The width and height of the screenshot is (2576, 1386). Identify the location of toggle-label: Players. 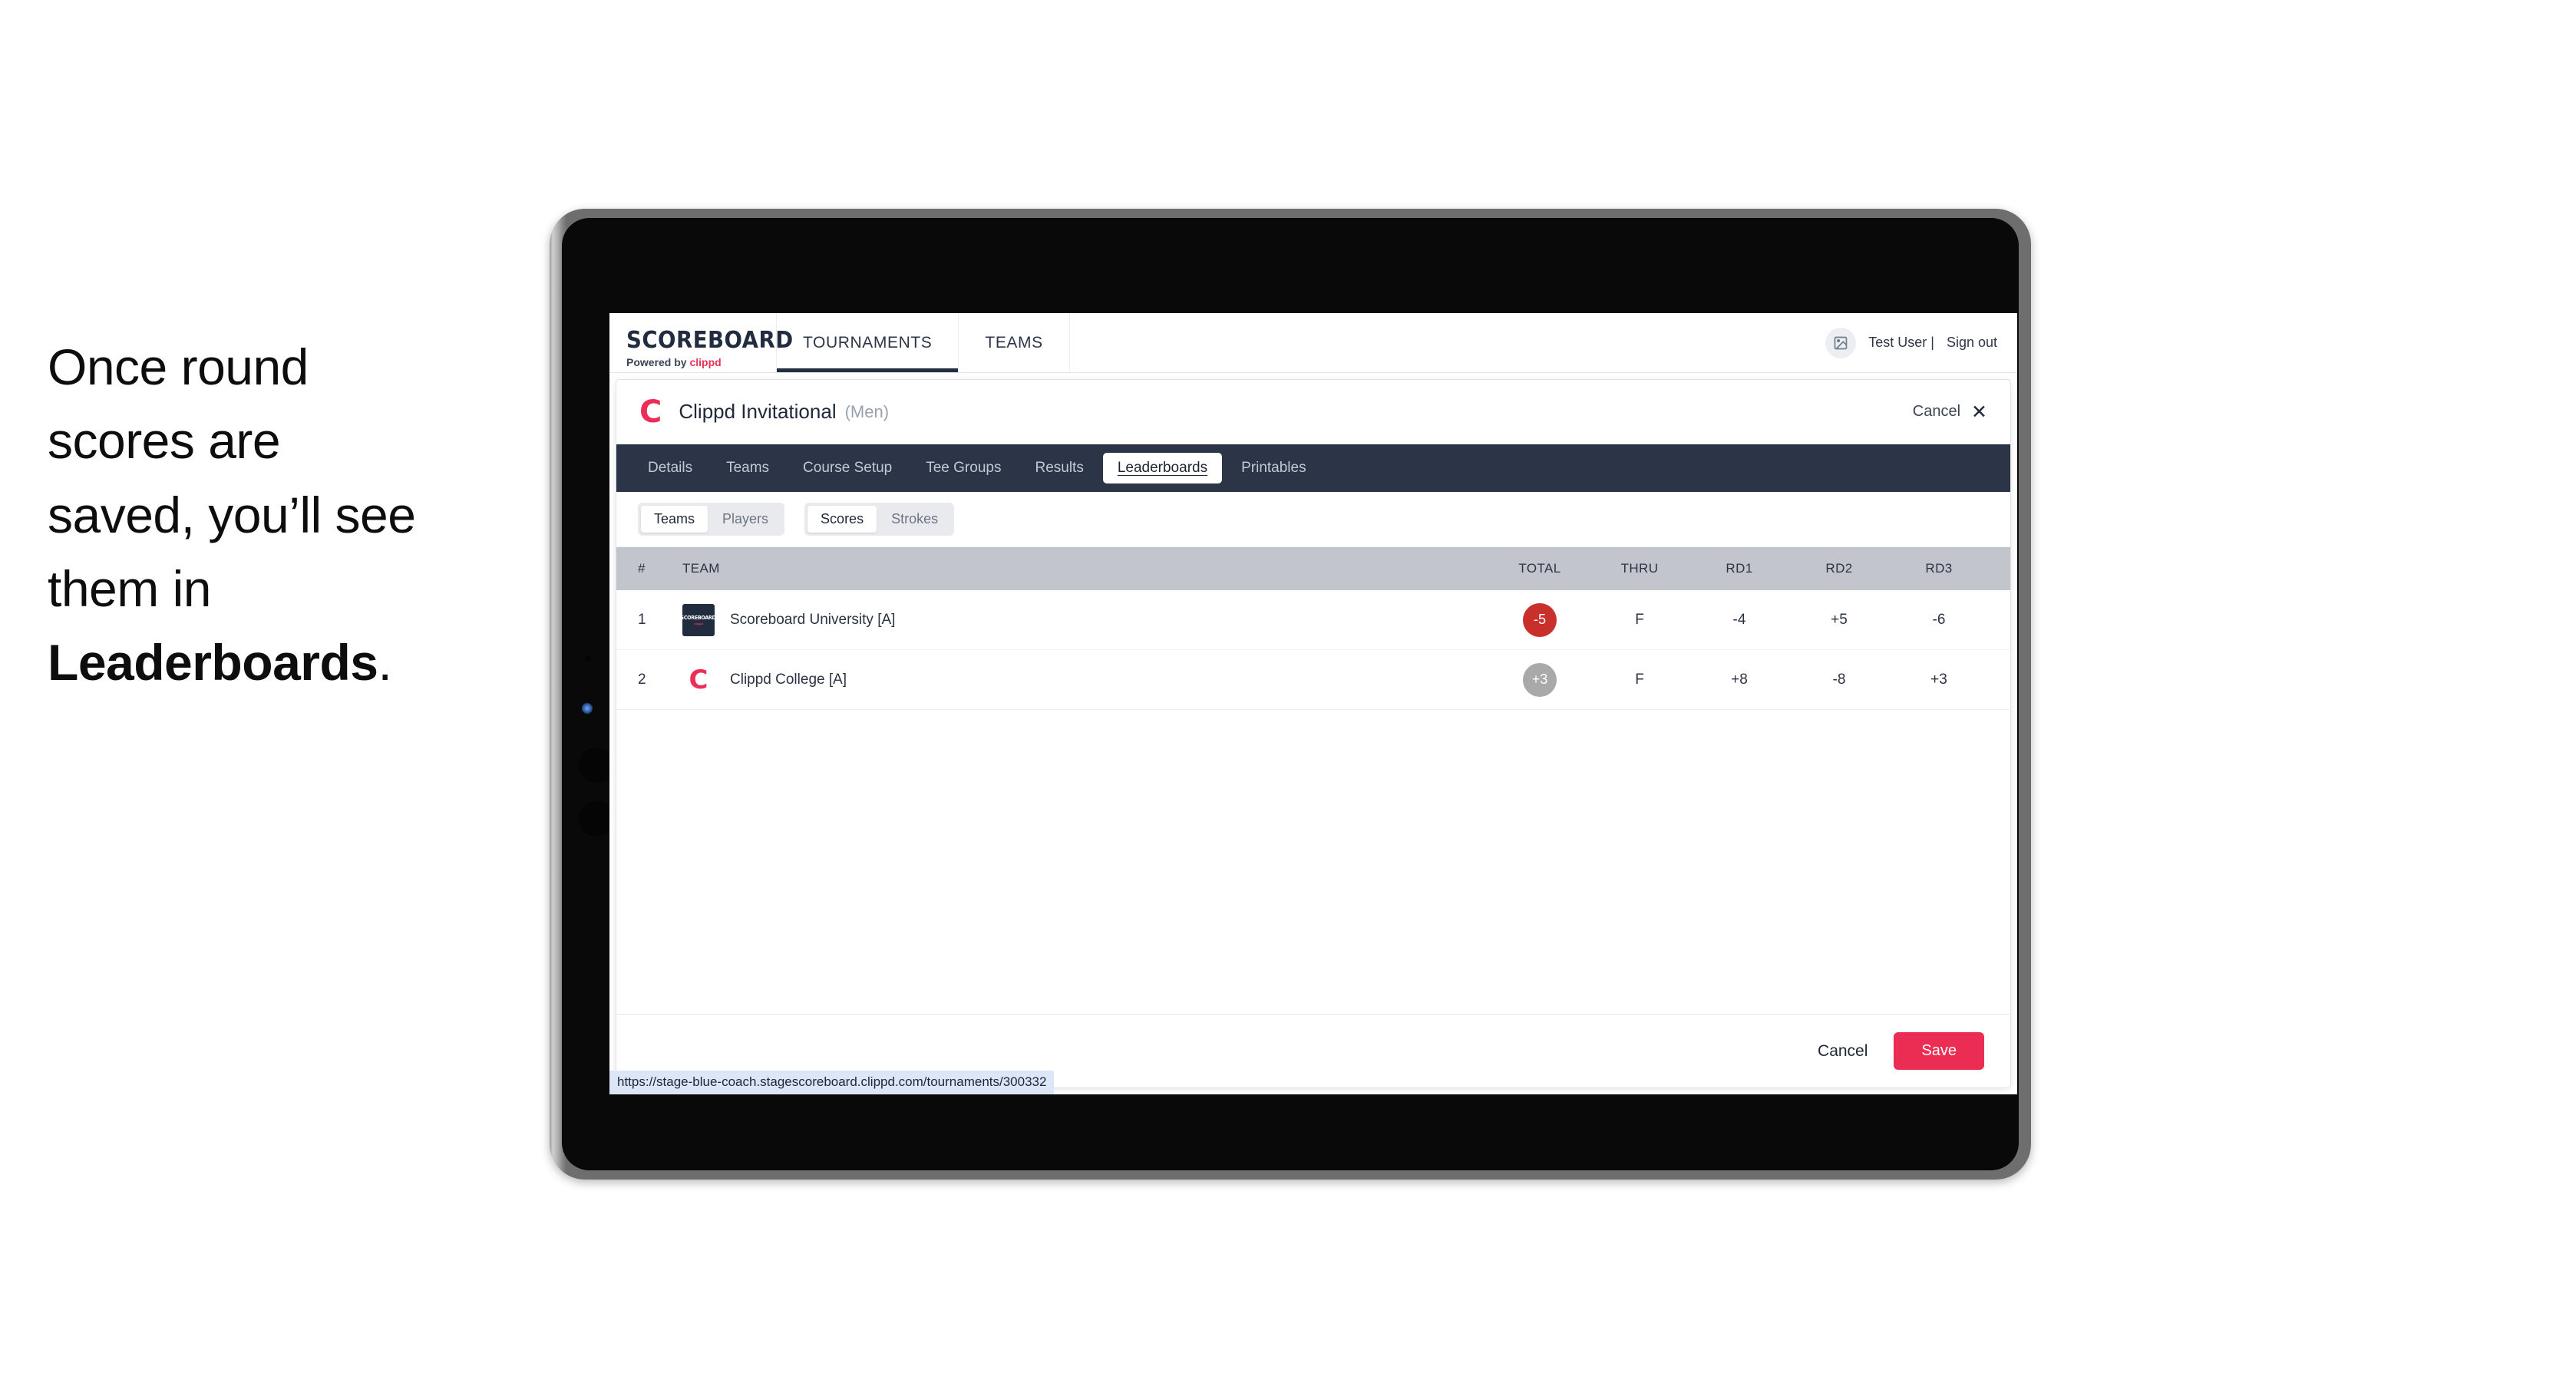
(745, 518).